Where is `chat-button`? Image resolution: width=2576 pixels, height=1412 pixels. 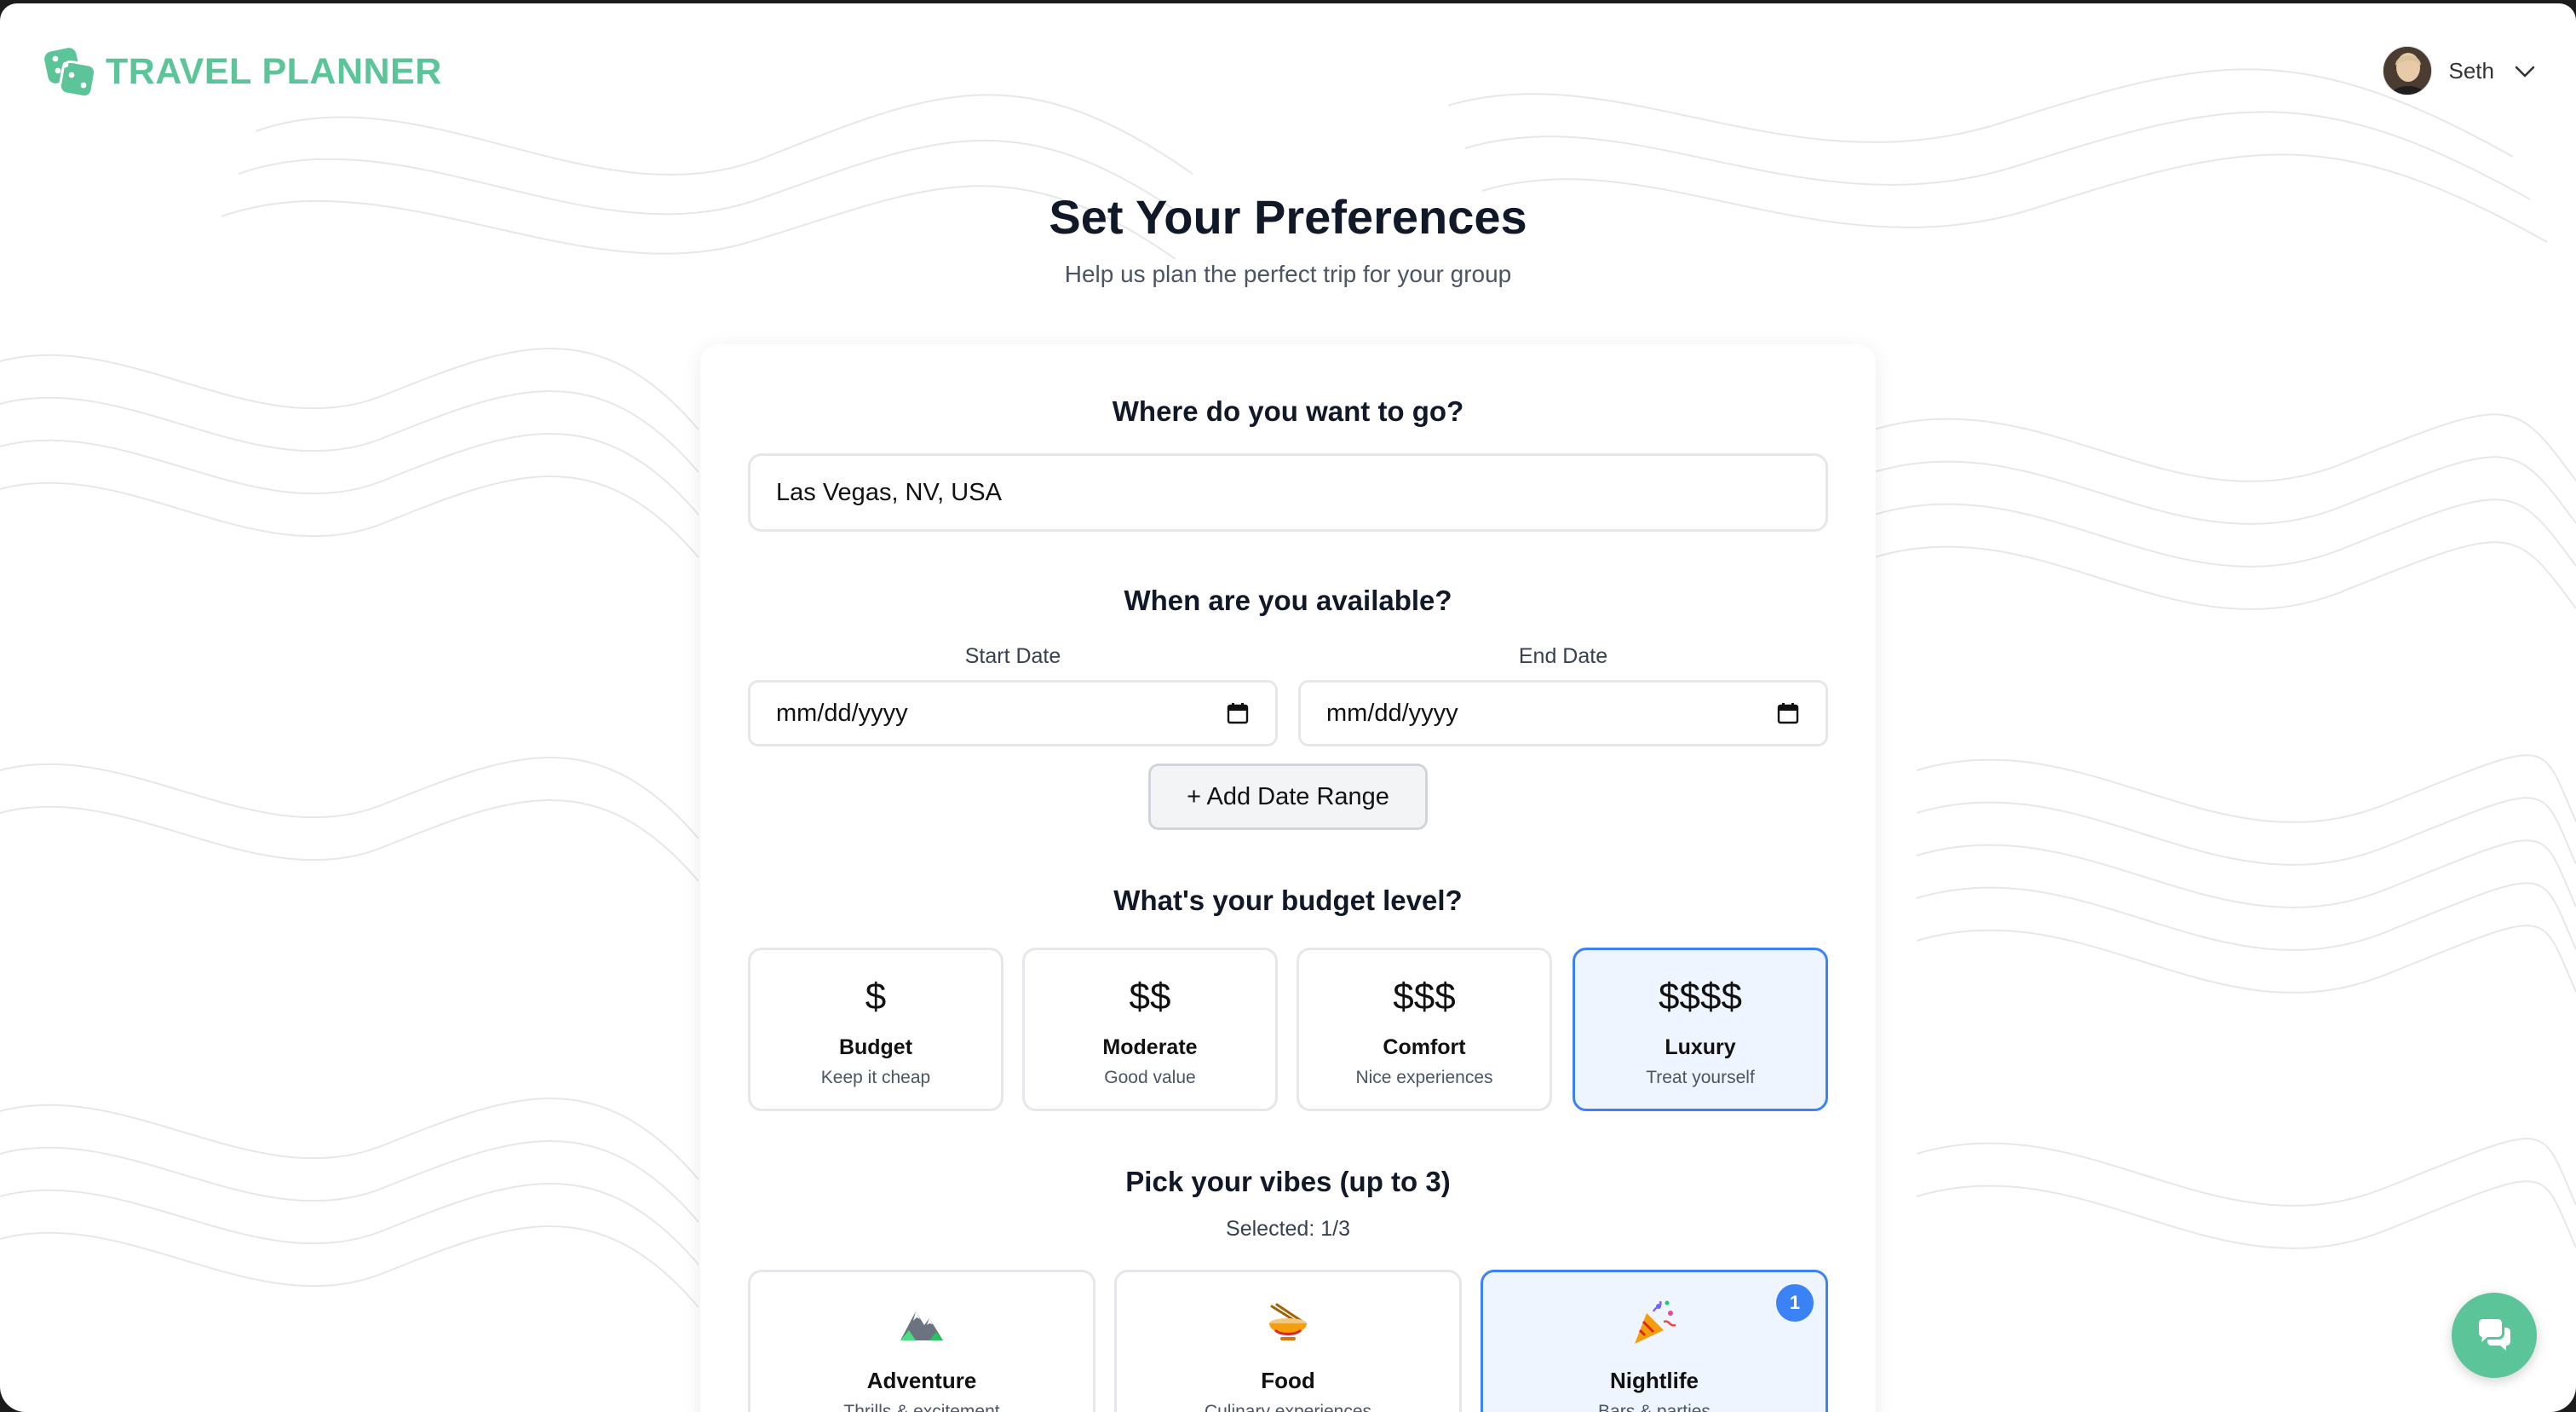 chat-button is located at coordinates (2494, 1335).